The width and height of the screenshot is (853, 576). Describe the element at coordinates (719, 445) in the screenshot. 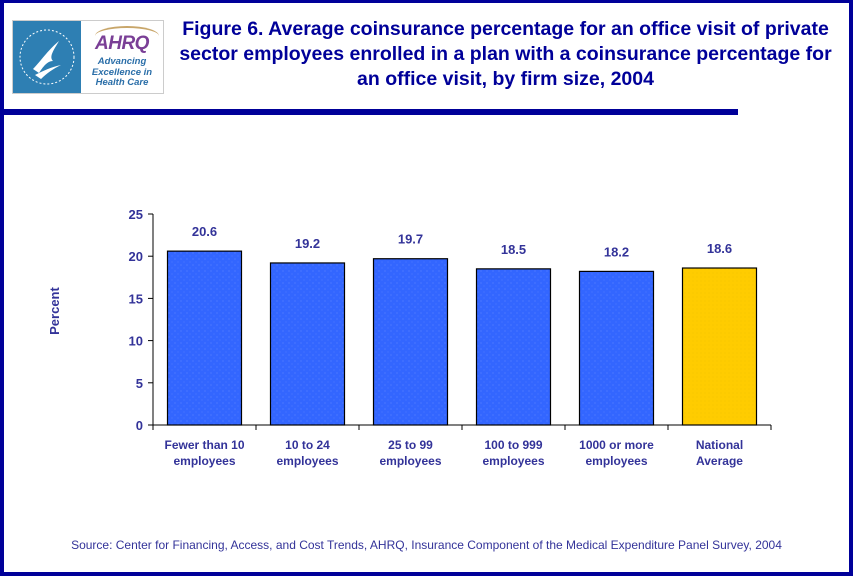

I see `x-tick-label: National` at that location.